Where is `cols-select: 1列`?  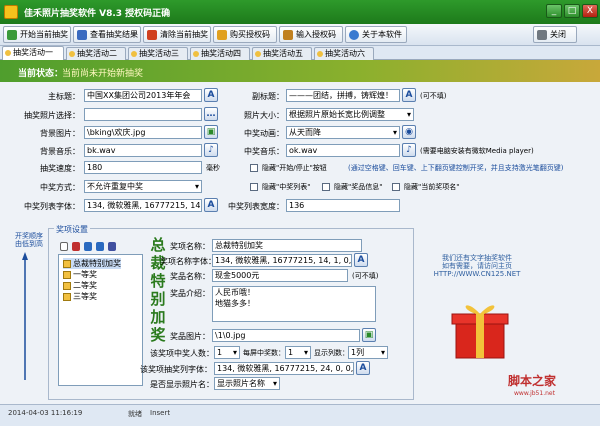
cols-select: 1列 is located at coordinates (368, 352).